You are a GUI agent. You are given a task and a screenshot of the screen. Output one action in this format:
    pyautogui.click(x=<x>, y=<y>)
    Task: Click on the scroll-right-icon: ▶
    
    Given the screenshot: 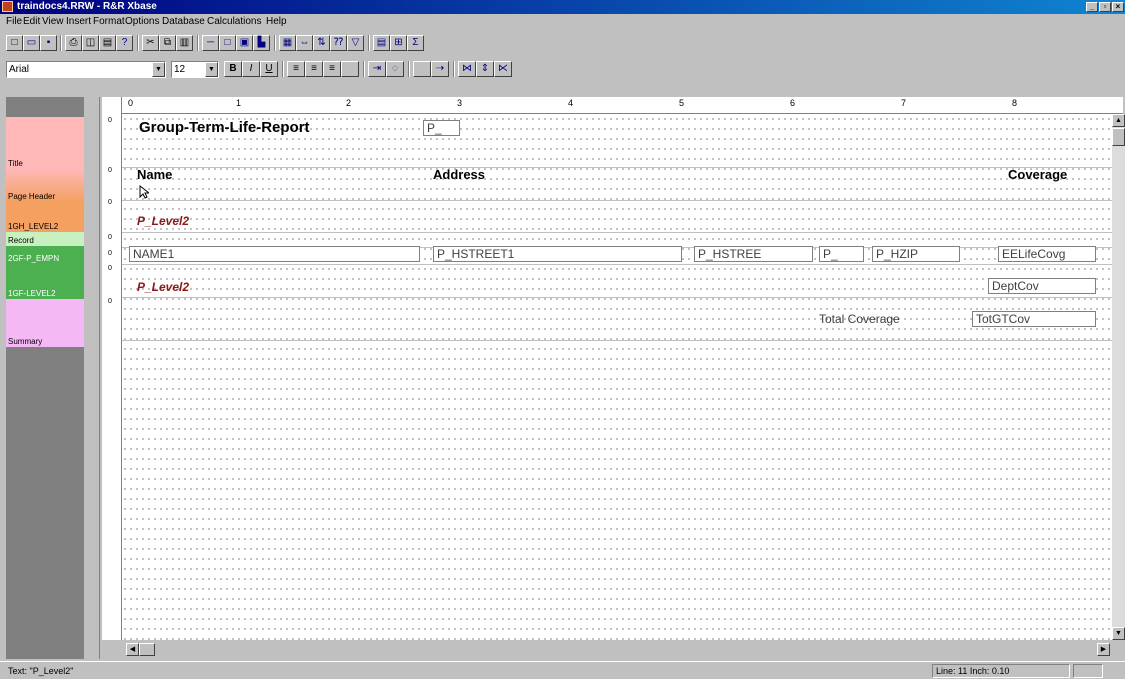 What is the action you would take?
    pyautogui.click(x=1103, y=649)
    